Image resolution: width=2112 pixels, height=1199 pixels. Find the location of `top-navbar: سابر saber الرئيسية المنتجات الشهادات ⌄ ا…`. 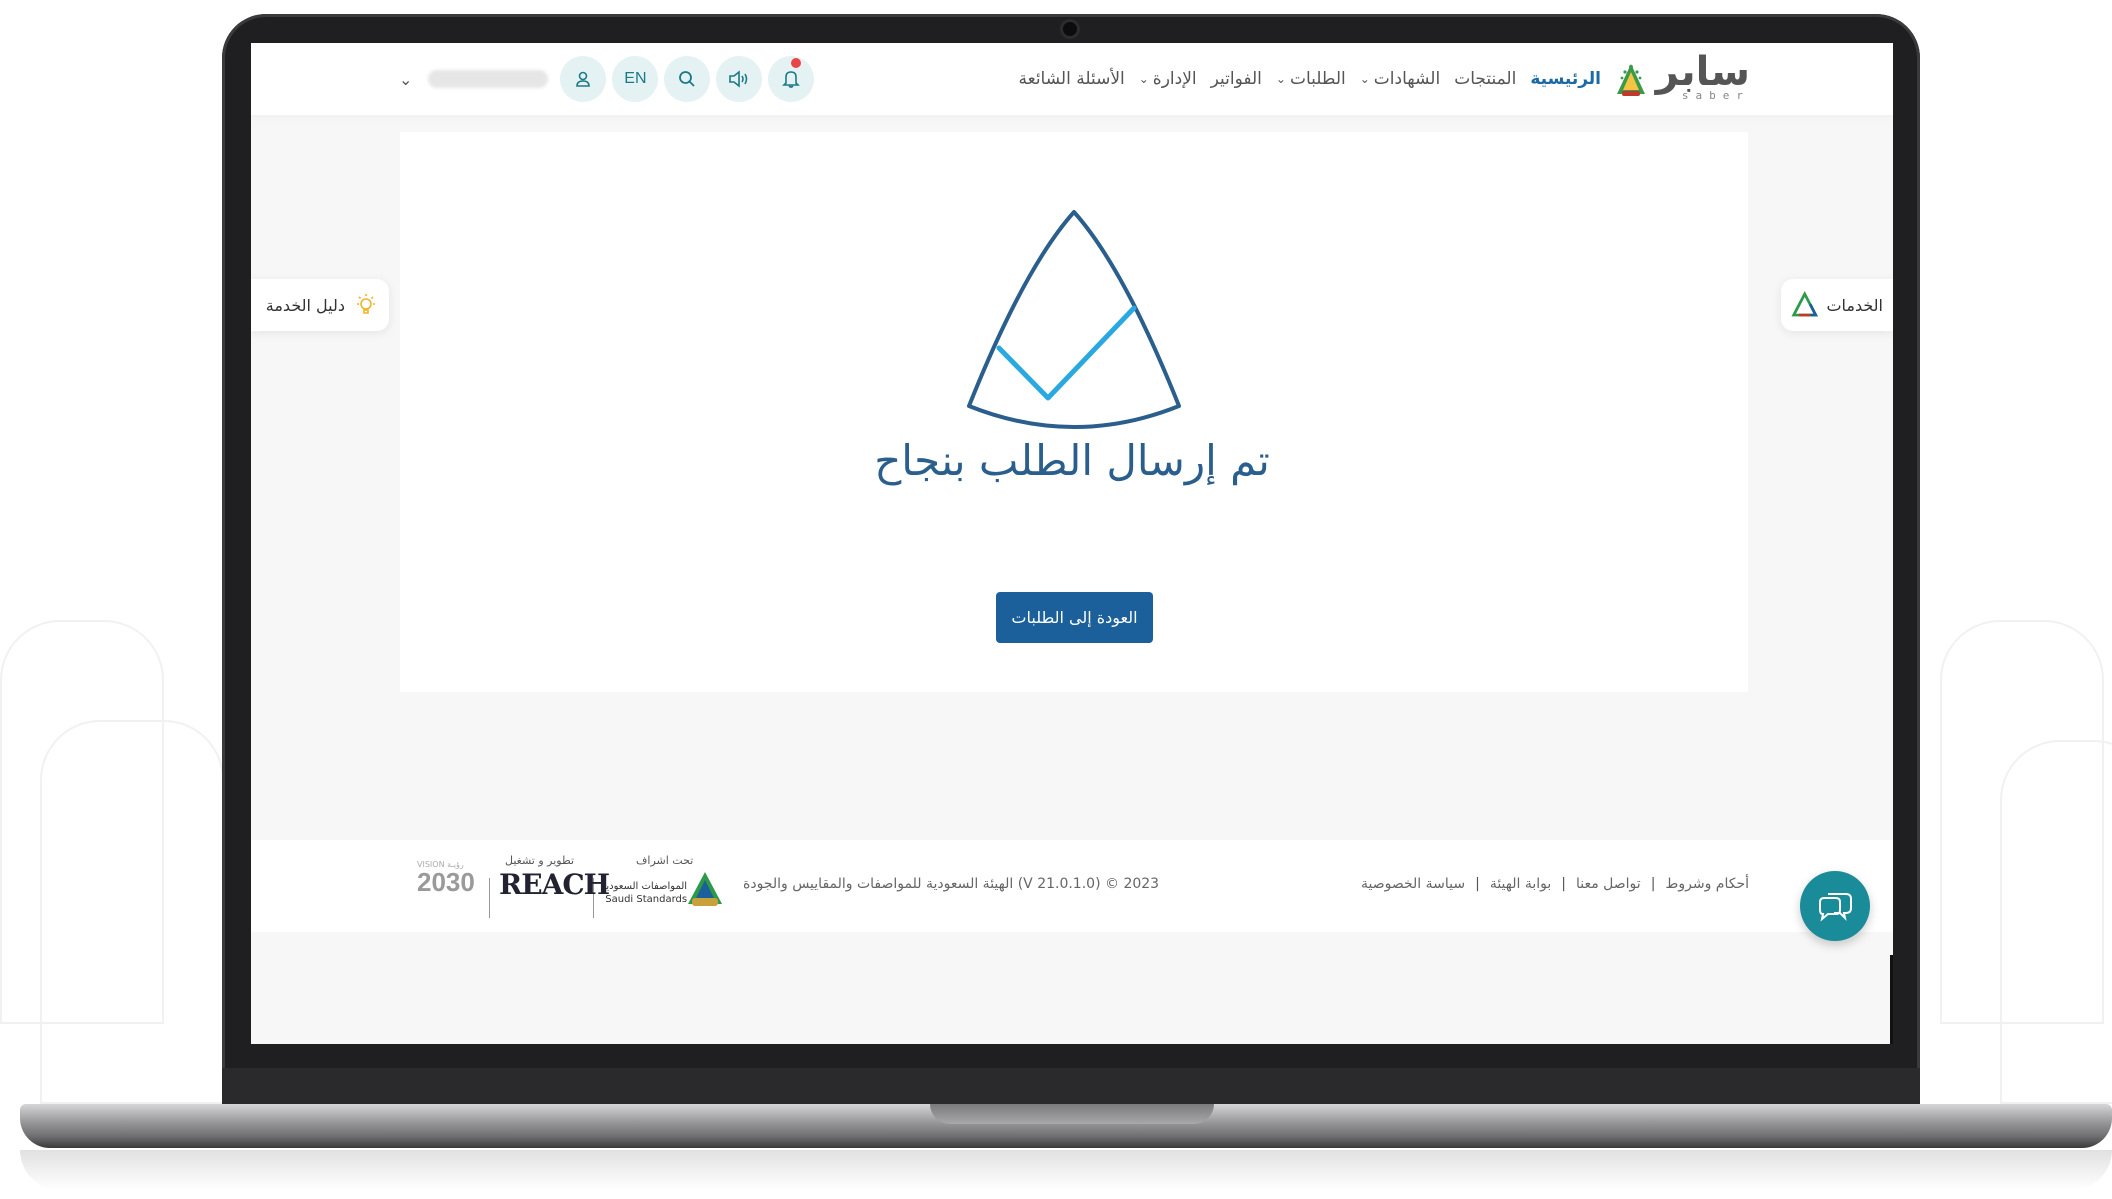

top-navbar: سابر saber الرئيسية المنتجات الشهادات ⌄ ا… is located at coordinates (1072, 79).